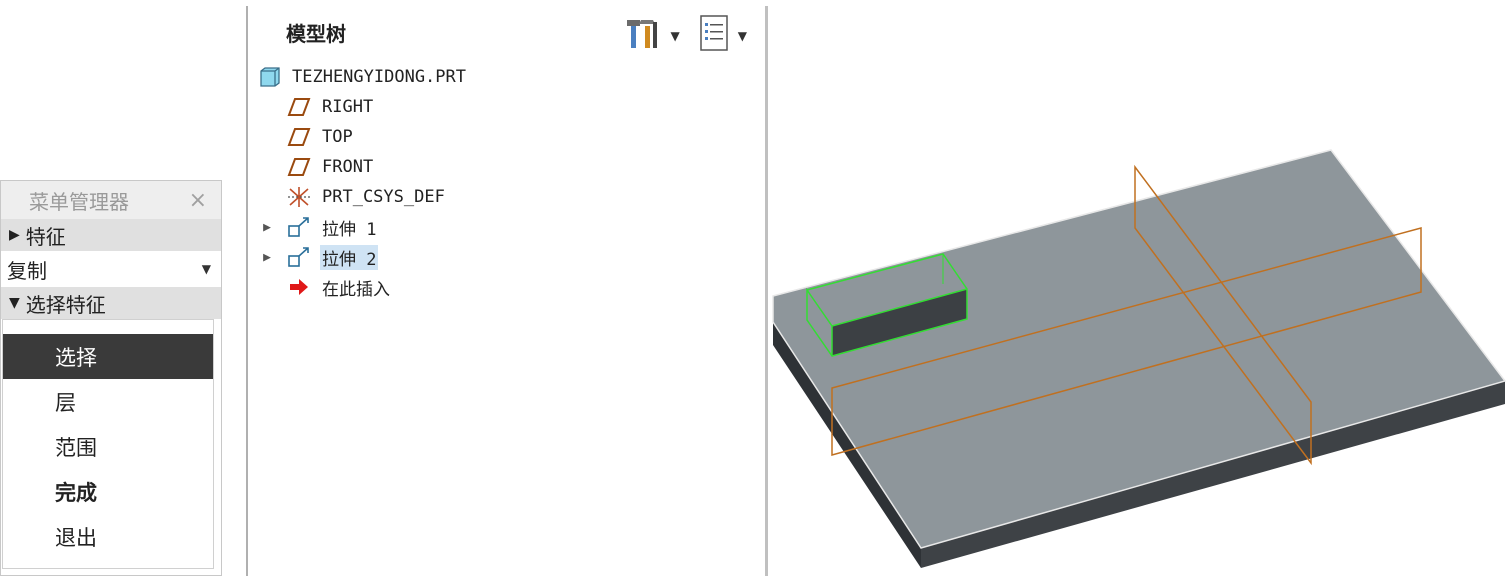 This screenshot has width=1509, height=576. What do you see at coordinates (510, 107) in the screenshot?
I see `tree-node-right: RIGHT` at bounding box center [510, 107].